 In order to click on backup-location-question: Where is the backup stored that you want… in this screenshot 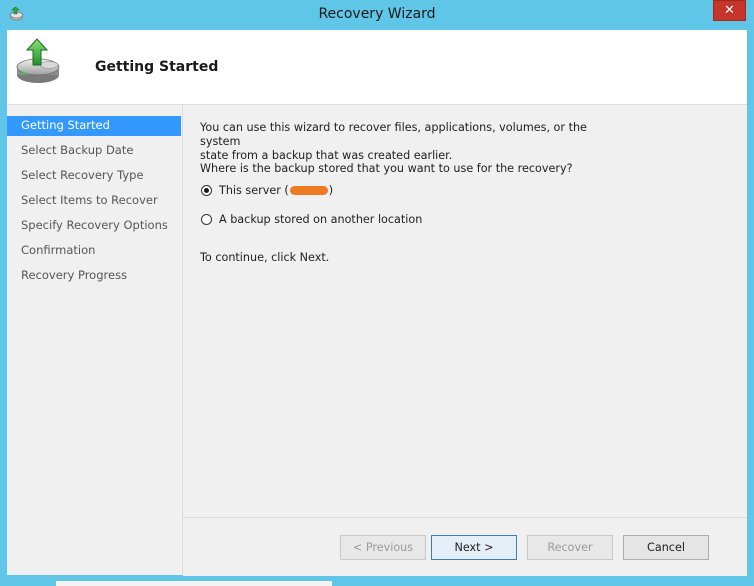, I will do `click(386, 168)`.